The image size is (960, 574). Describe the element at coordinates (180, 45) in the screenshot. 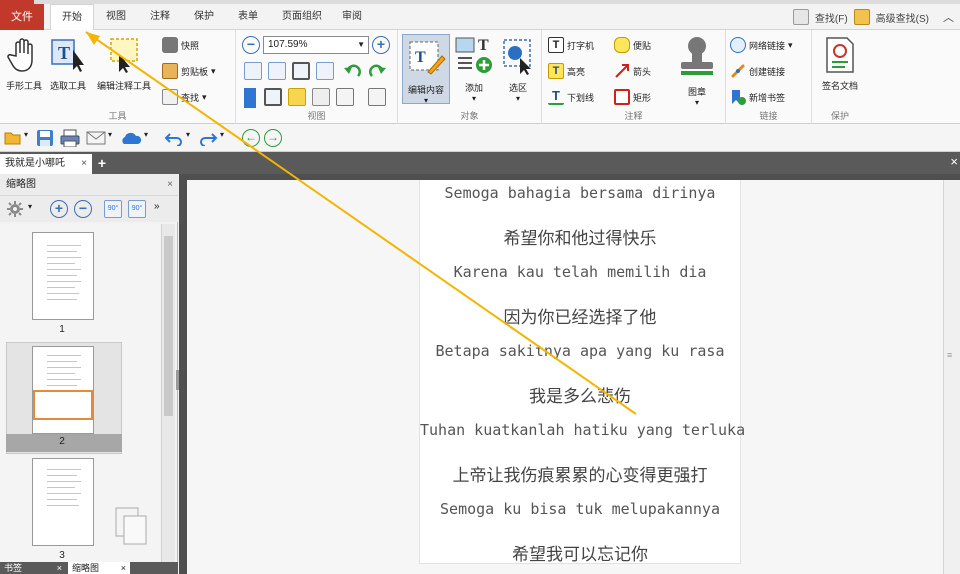

I see `snapshot-button: 快照` at that location.